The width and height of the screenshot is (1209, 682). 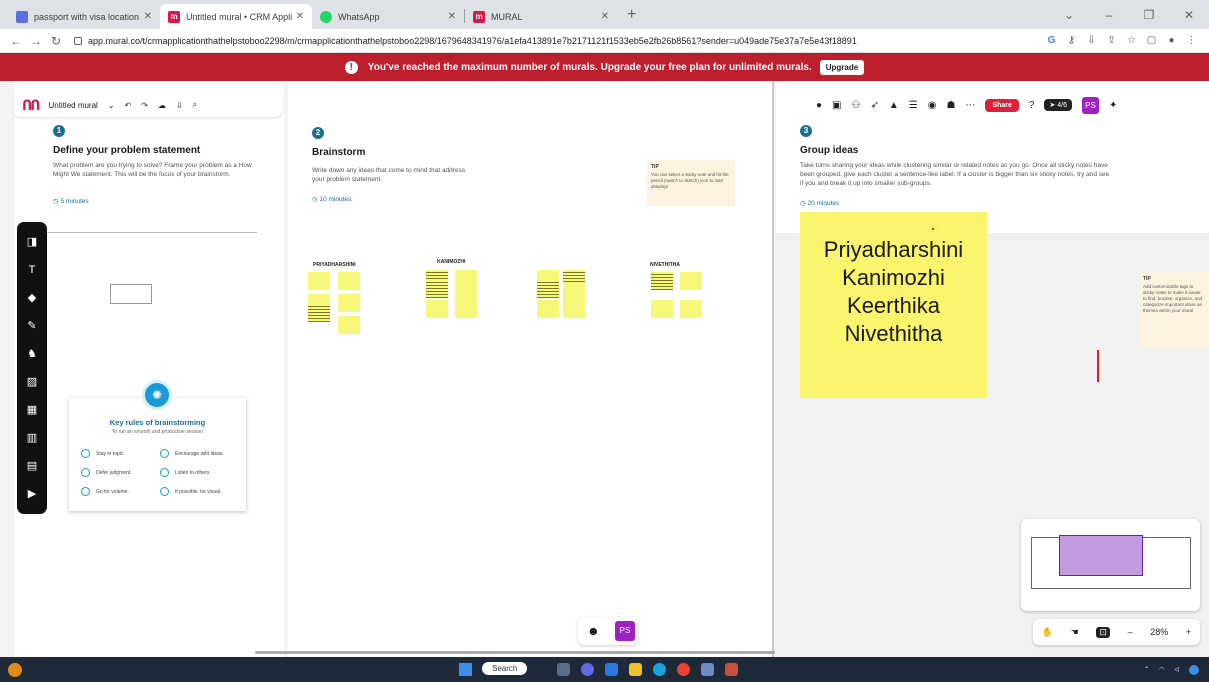 What do you see at coordinates (707, 669) in the screenshot?
I see `app-icon` at bounding box center [707, 669].